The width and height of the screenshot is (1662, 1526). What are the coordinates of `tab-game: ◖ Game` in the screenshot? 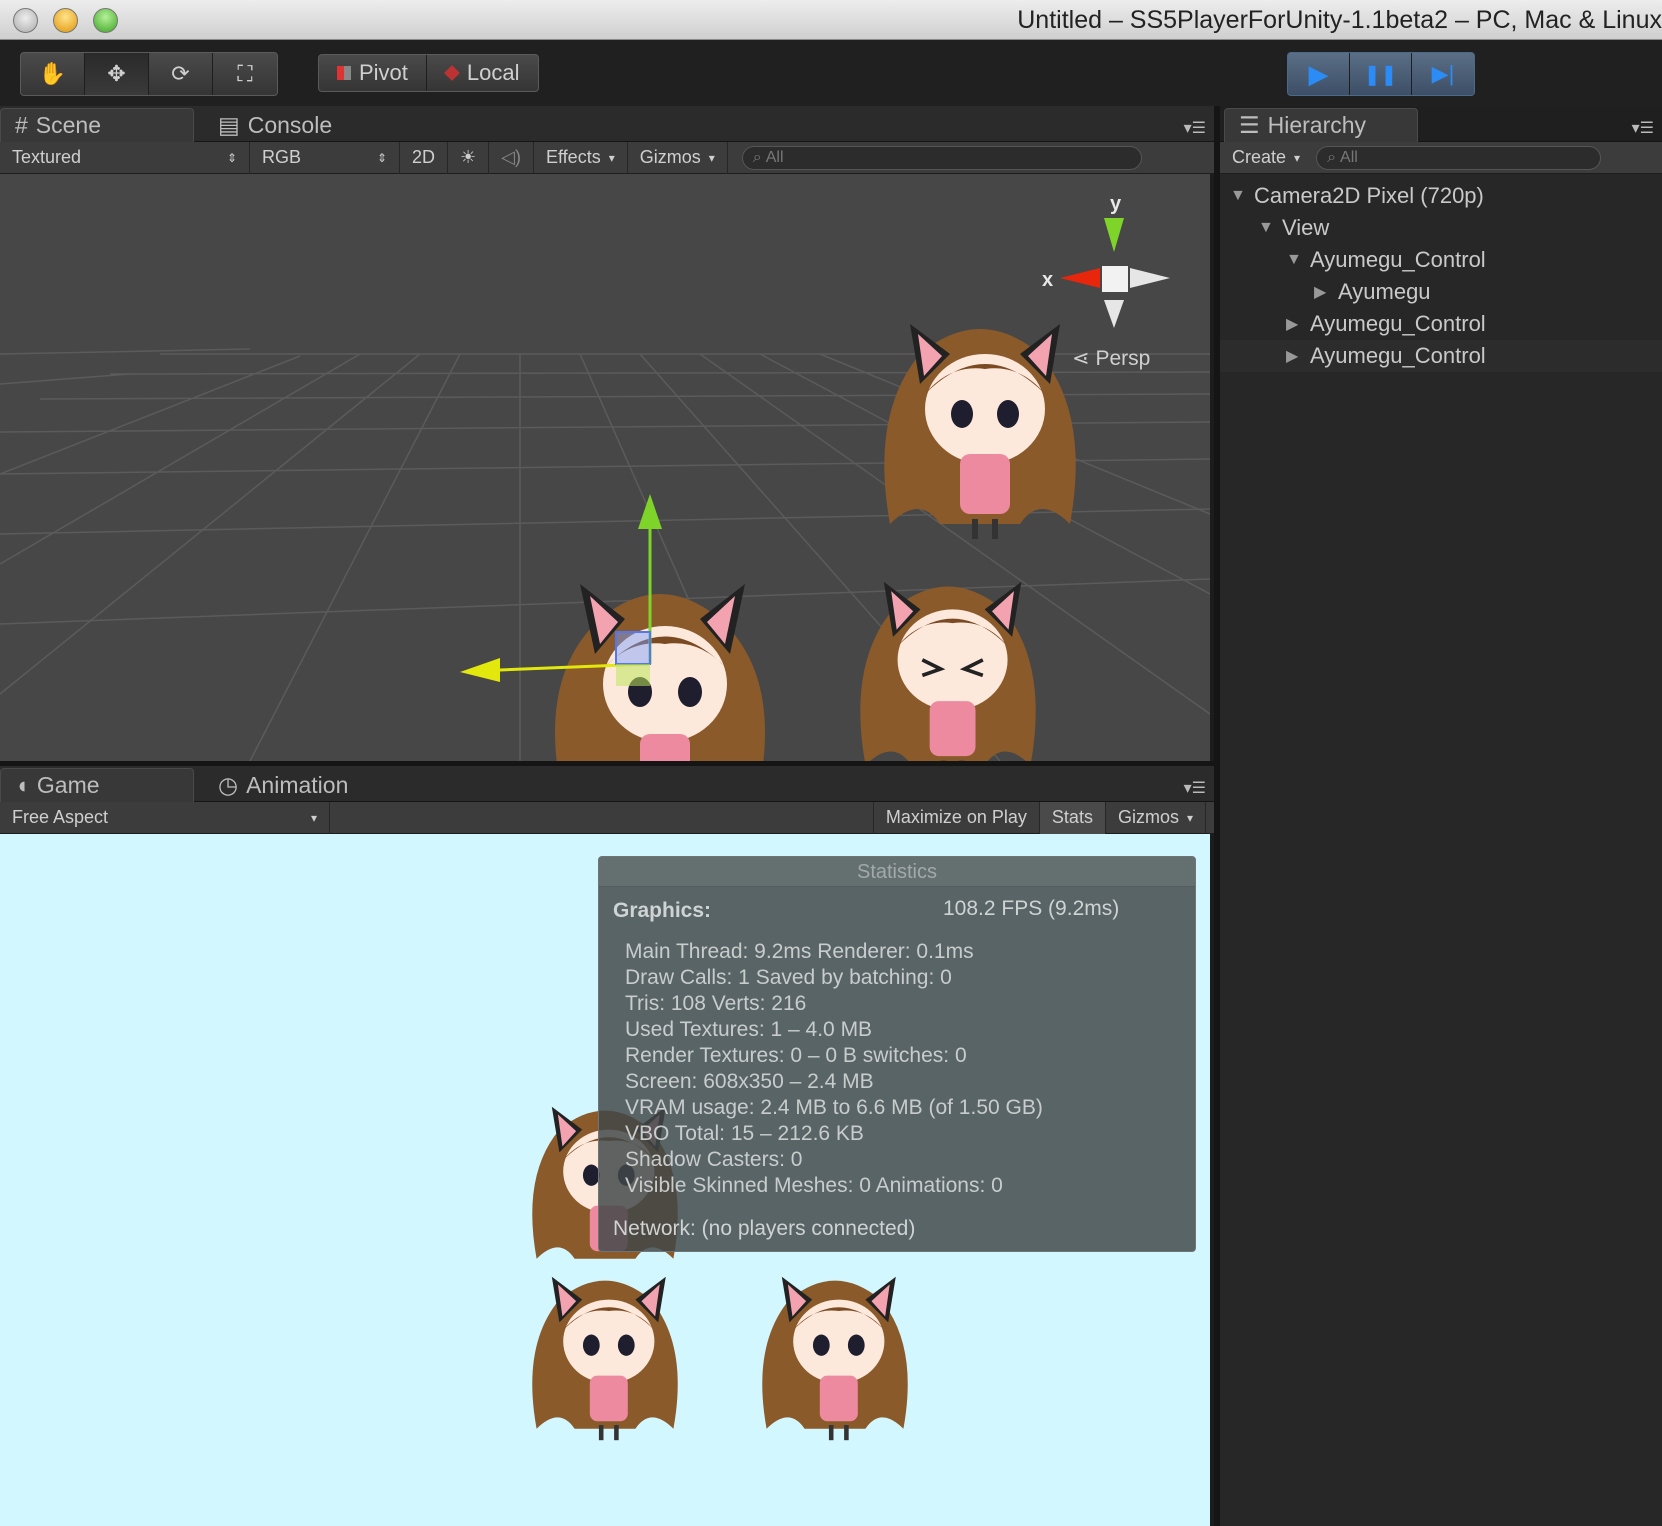 It's located at (97, 785).